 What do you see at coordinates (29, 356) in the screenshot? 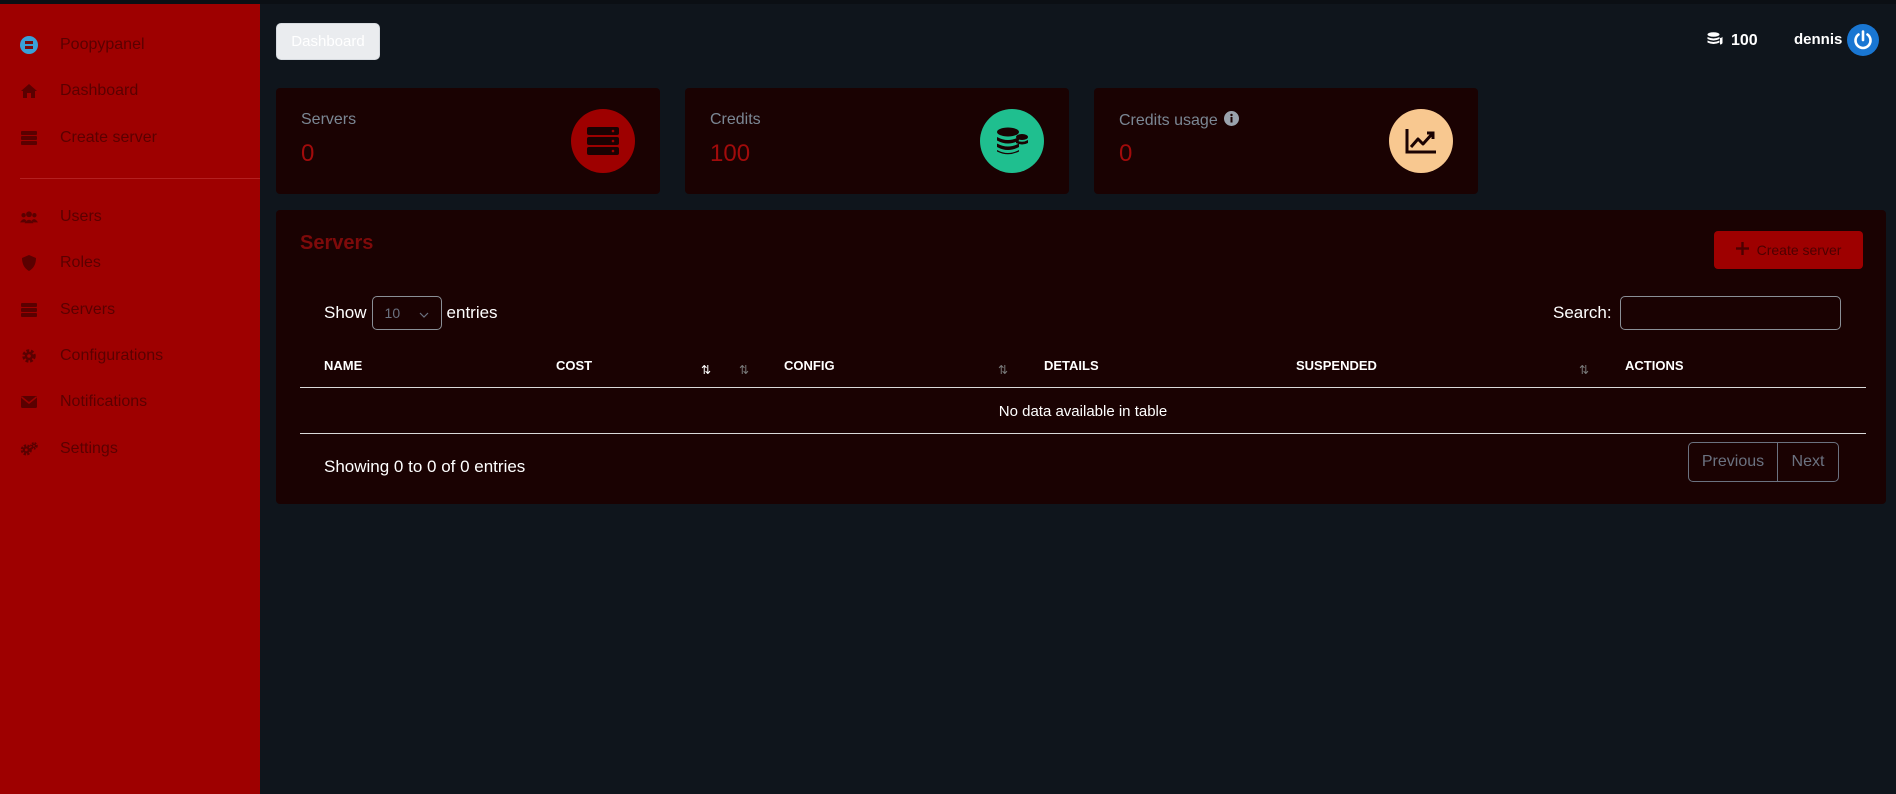
I see `gear-icon` at bounding box center [29, 356].